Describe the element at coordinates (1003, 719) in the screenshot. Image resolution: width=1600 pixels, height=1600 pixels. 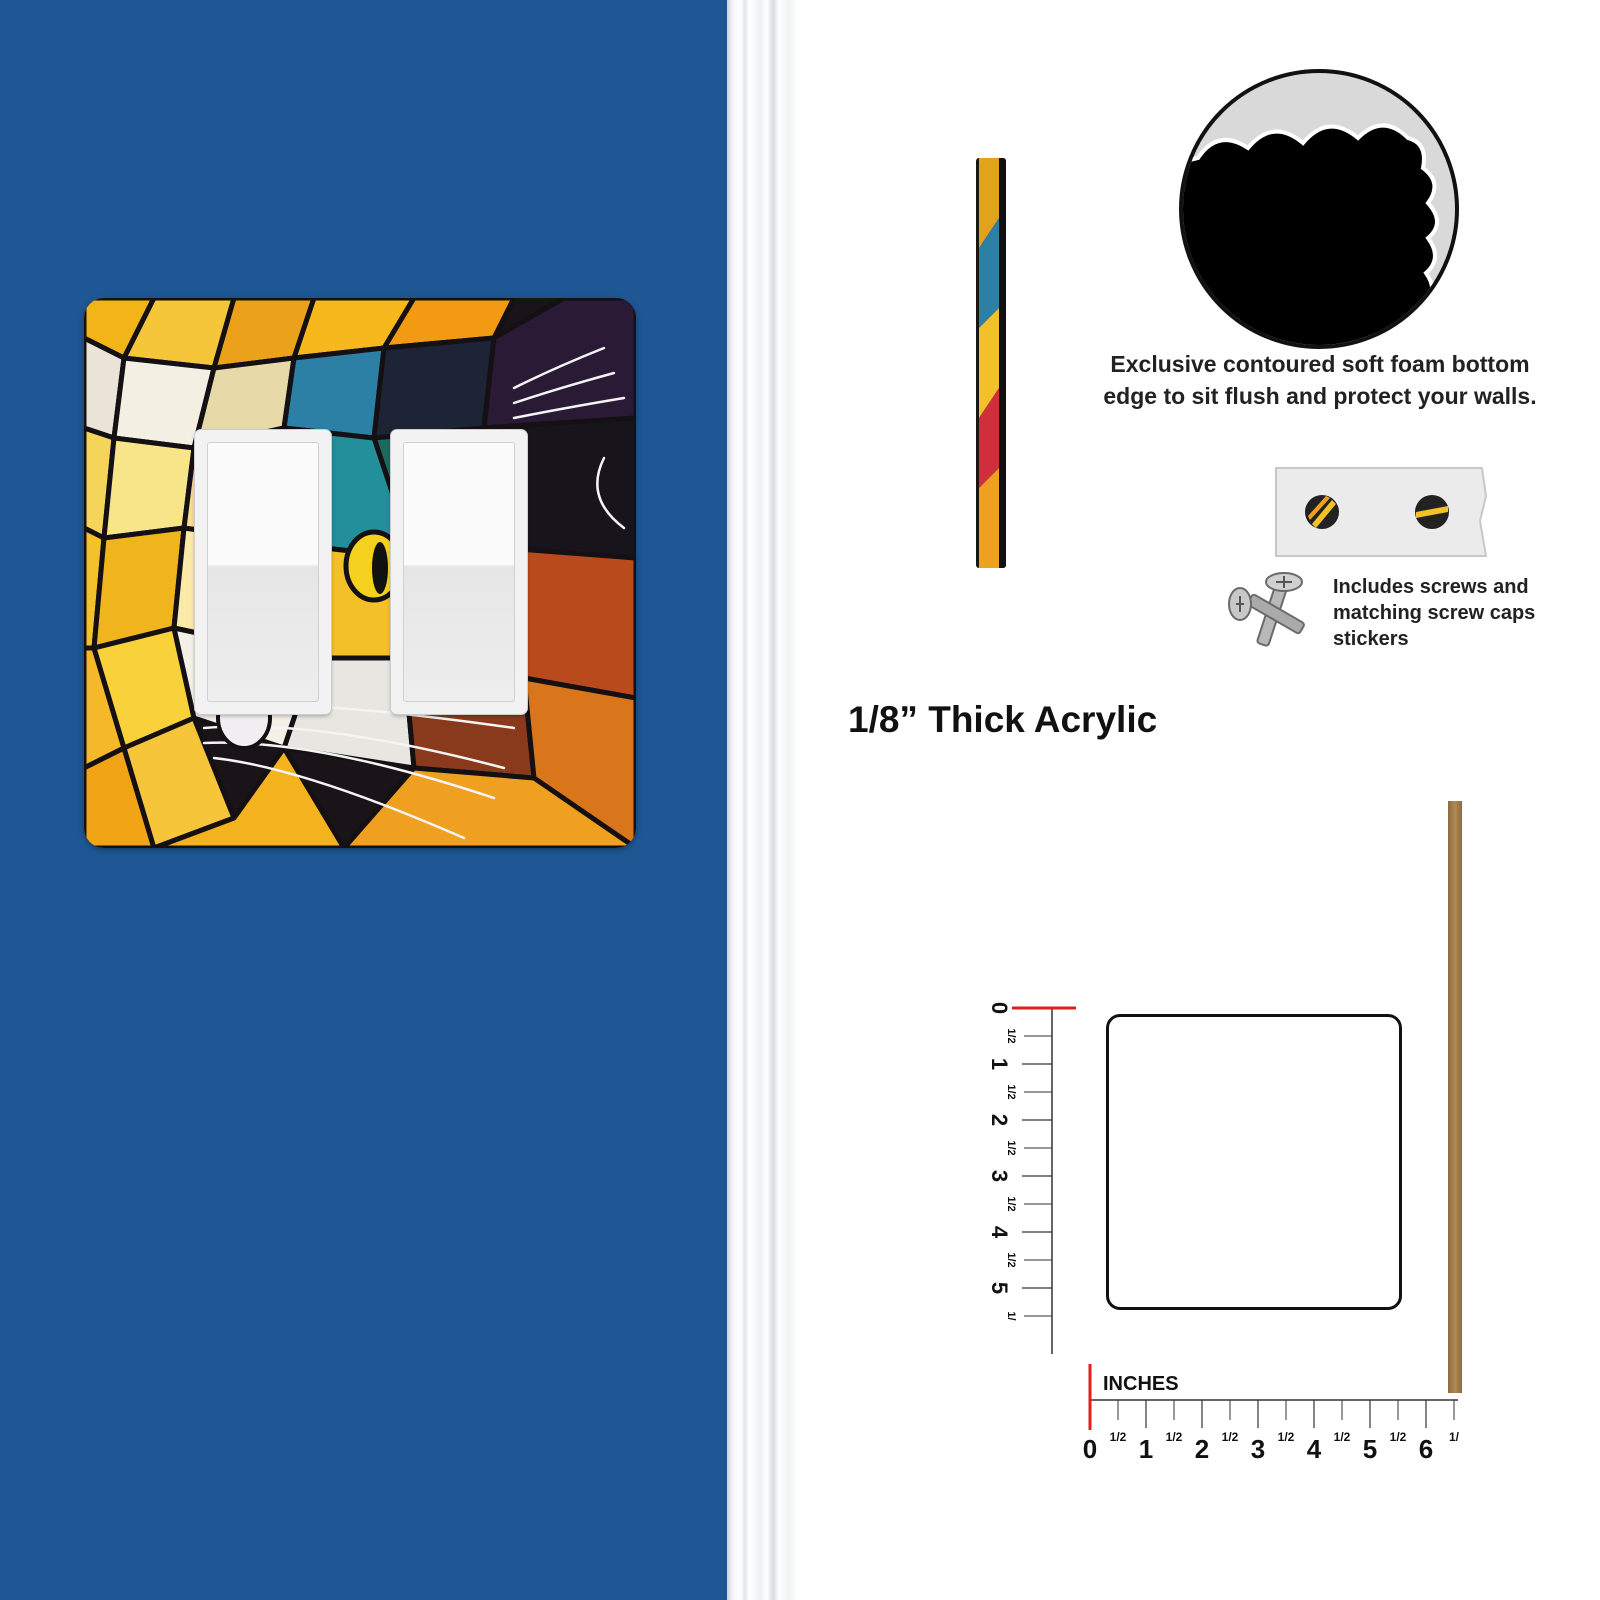
I see `thickness-label: 1/8” Thick Acrylic` at that location.